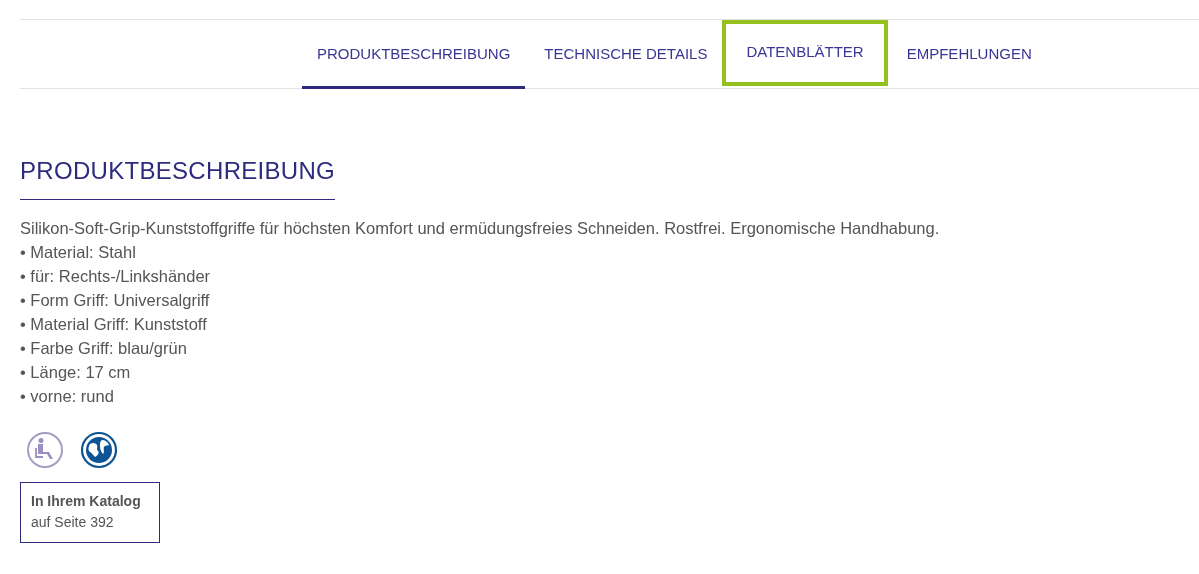  I want to click on tab: PRODUKTBESCHREIBUNG, so click(414, 54).